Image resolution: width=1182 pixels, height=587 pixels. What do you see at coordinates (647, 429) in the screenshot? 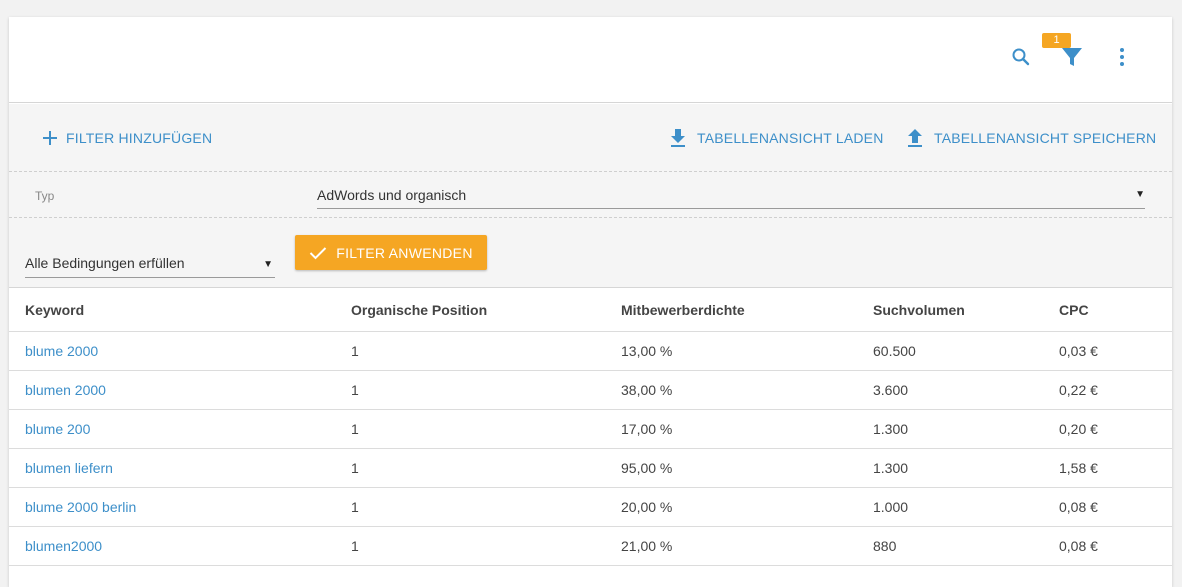
I see `competition-cell: 17,00 %` at bounding box center [647, 429].